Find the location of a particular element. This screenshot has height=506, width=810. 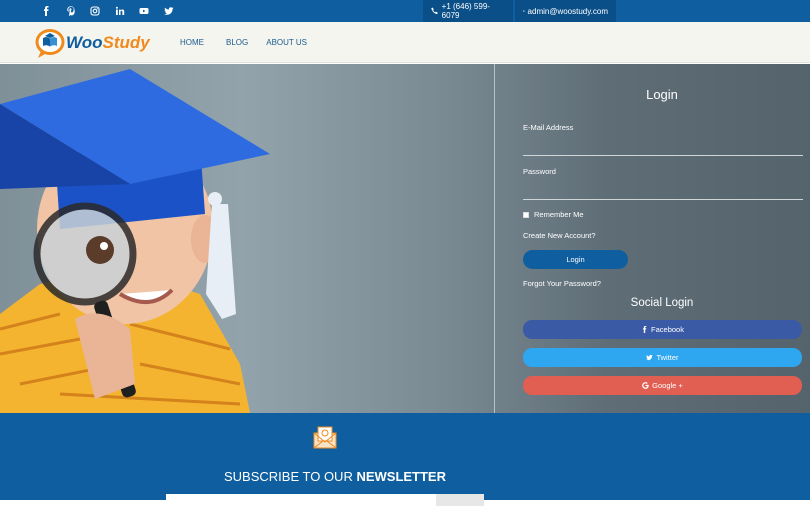

pinterest-icon is located at coordinates (71, 11).